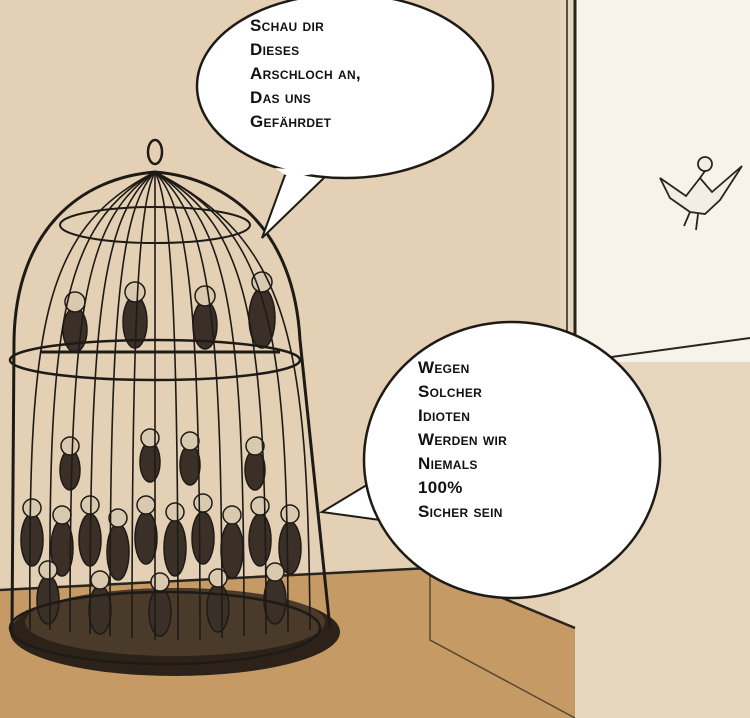 Image resolution: width=750 pixels, height=718 pixels. Describe the element at coordinates (444, 415) in the screenshot. I see `bubble-right-line: IDIOTEN` at that location.